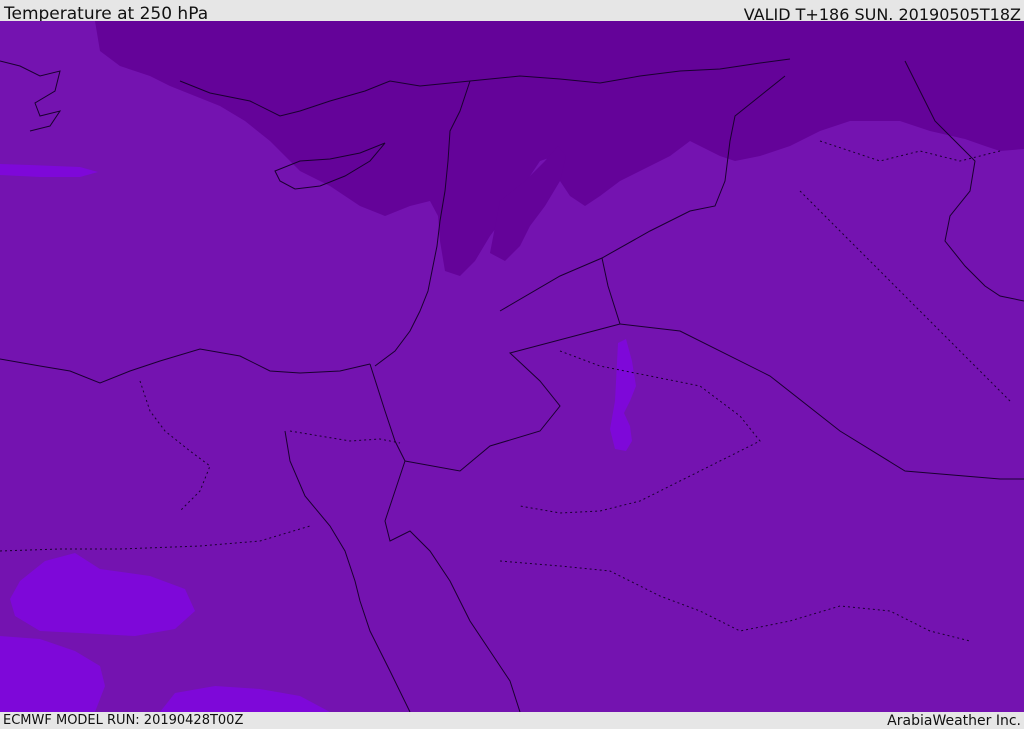  What do you see at coordinates (954, 721) in the screenshot?
I see `credit-label: ArabiaWeather Inc.` at bounding box center [954, 721].